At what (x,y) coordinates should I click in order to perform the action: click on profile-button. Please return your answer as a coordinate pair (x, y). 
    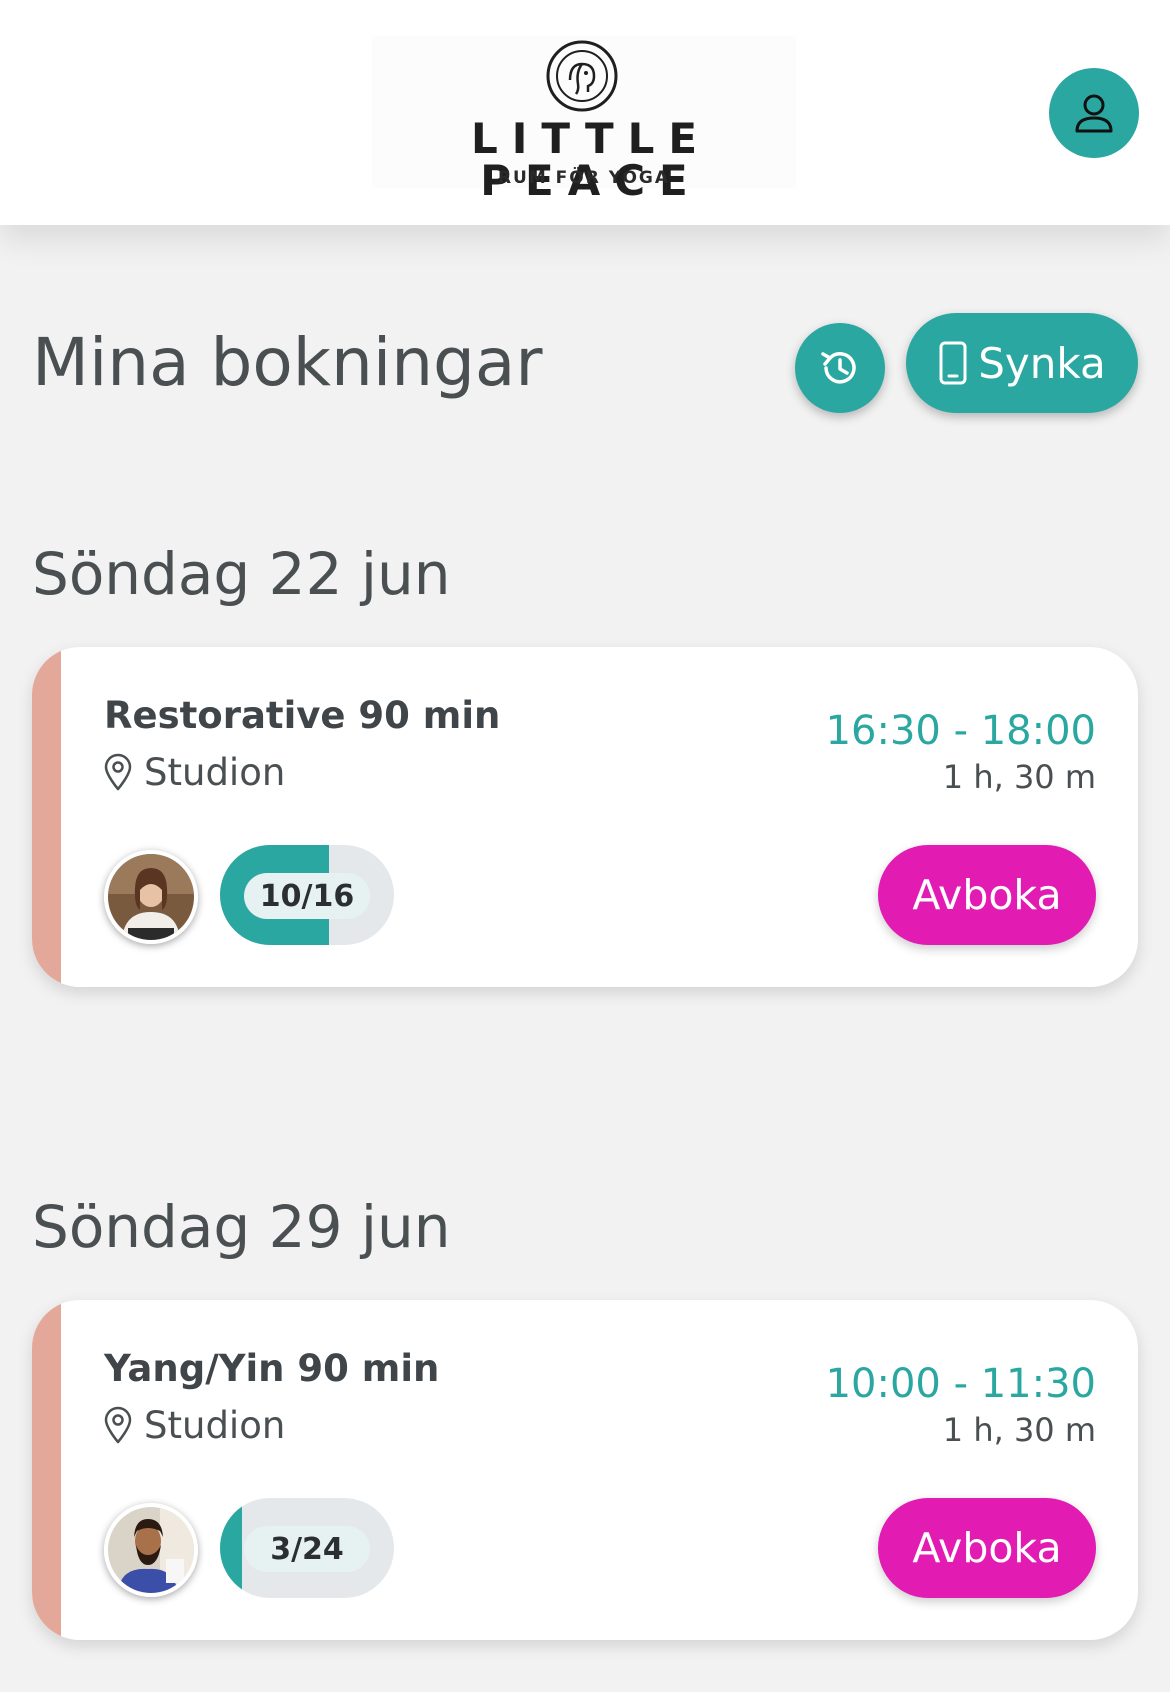
    Looking at the image, I should click on (1094, 113).